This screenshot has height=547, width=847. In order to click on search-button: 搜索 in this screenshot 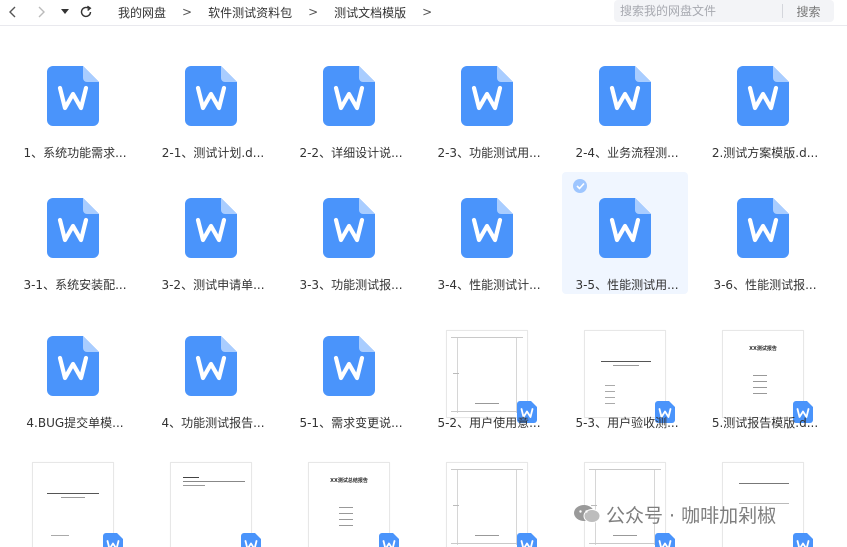, I will do `click(808, 11)`.